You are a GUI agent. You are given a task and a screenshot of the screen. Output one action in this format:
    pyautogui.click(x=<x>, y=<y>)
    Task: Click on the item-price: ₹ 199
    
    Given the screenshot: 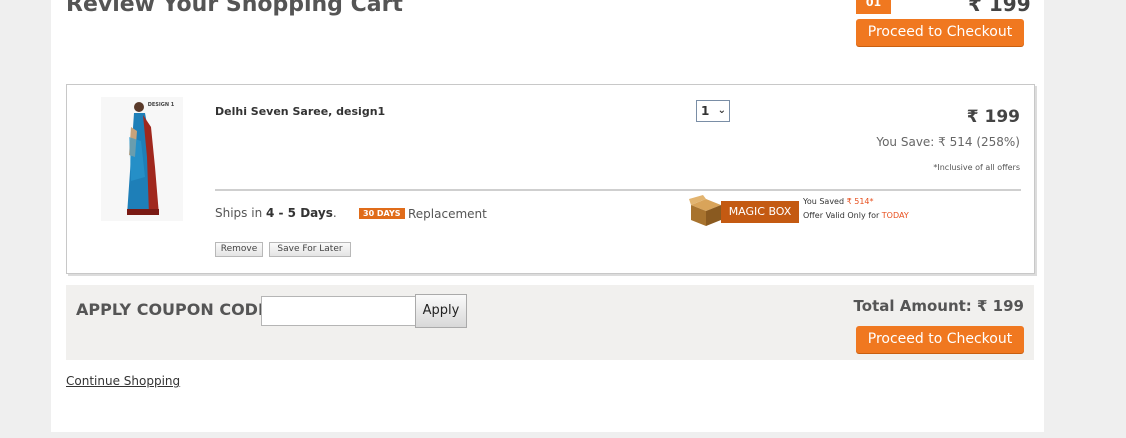 What is the action you would take?
    pyautogui.click(x=993, y=117)
    